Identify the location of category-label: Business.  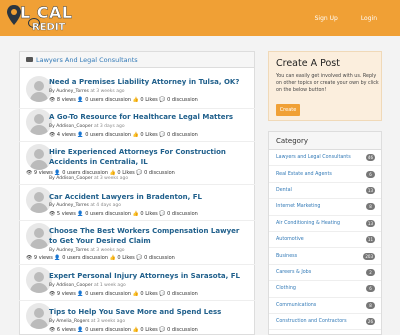
(286, 256).